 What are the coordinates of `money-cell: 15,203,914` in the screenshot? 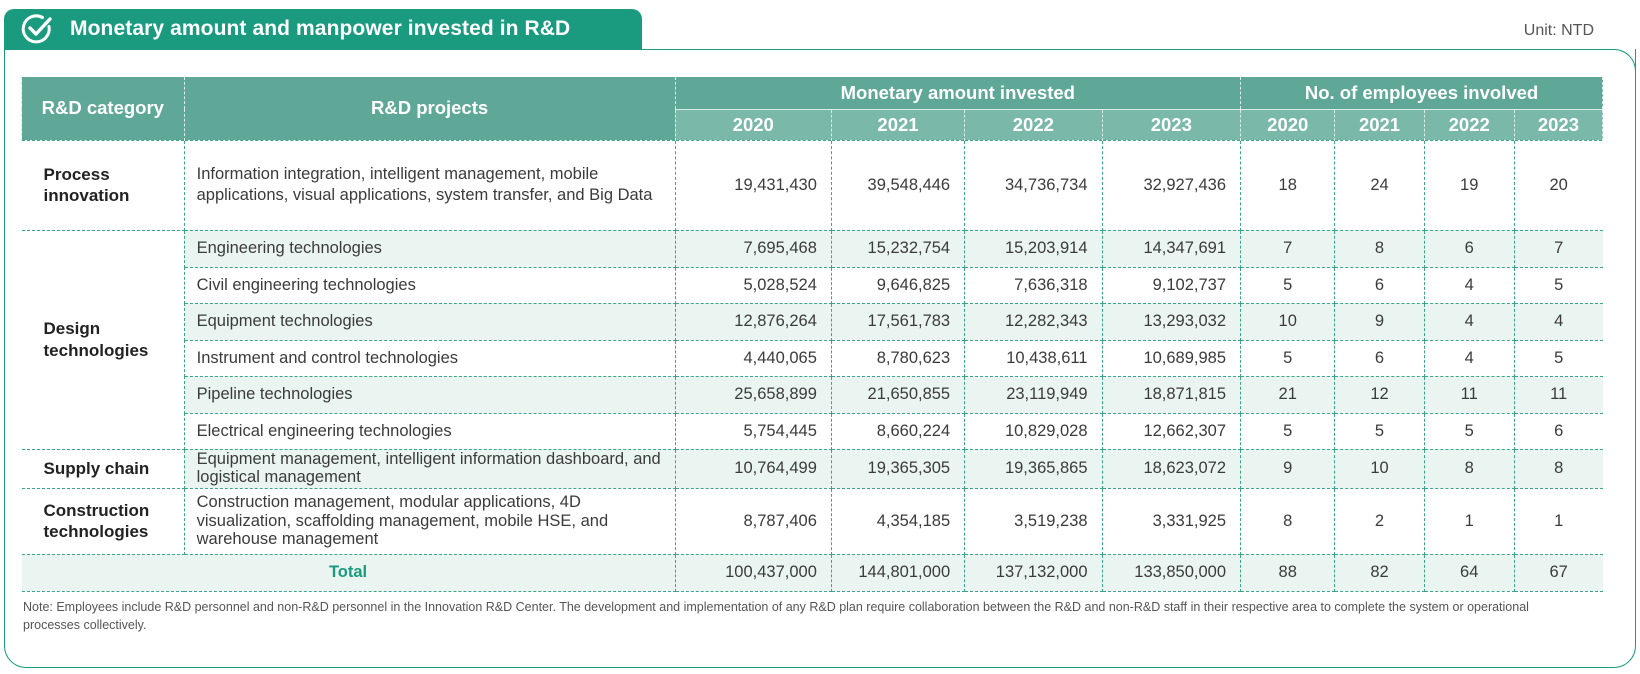 It's located at (1033, 248).